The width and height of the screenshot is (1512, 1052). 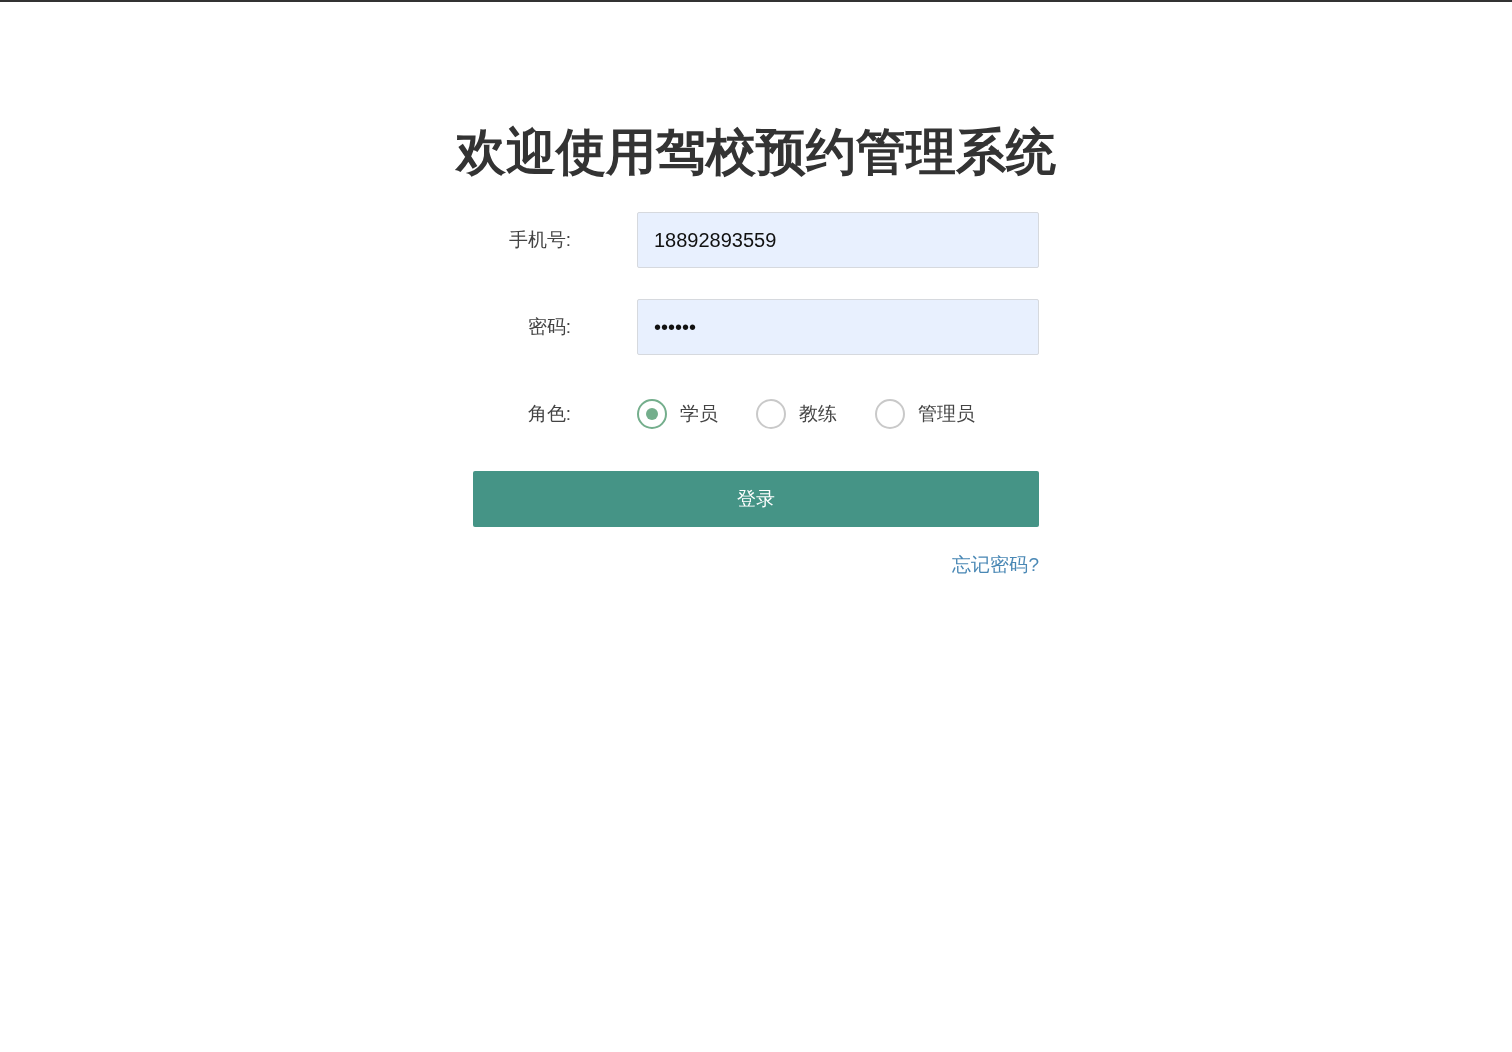 What do you see at coordinates (548, 413) in the screenshot?
I see `role-label: 角色:` at bounding box center [548, 413].